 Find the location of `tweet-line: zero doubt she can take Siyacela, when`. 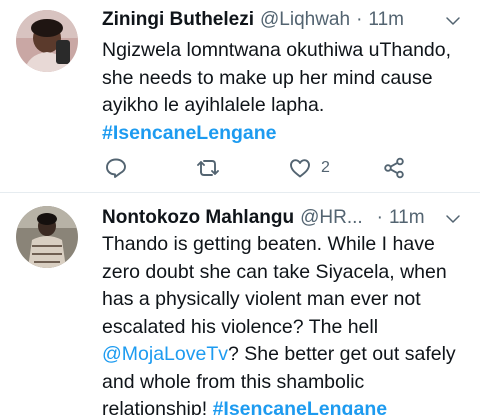

tweet-line: zero doubt she can take Siyacela, when is located at coordinates (274, 271).